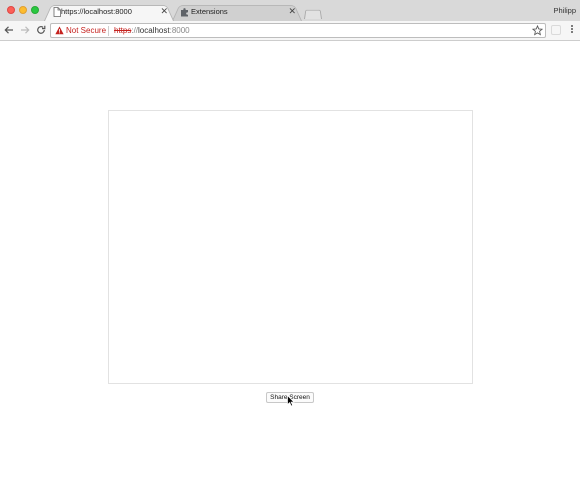  What do you see at coordinates (298, 30) in the screenshot?
I see `address-bar: Not Secure https://localhost:8000` at bounding box center [298, 30].